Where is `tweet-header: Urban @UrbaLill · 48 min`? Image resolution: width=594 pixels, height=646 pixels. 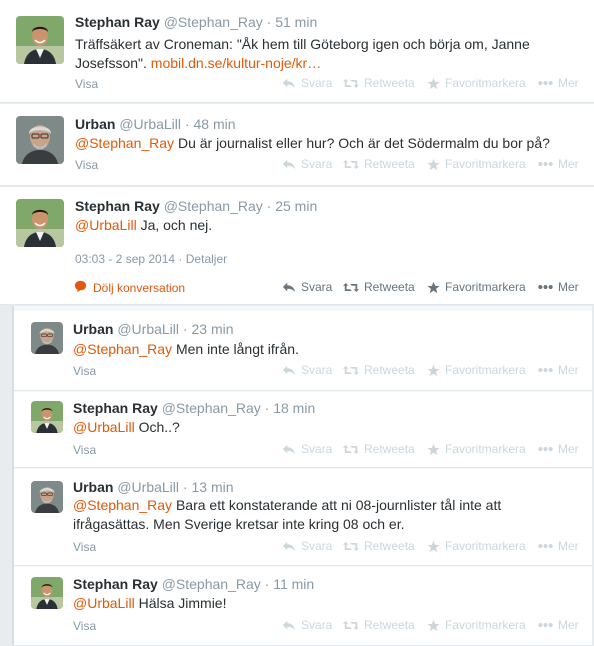
tweet-header: Urban @UrbaLill · 48 min is located at coordinates (155, 124).